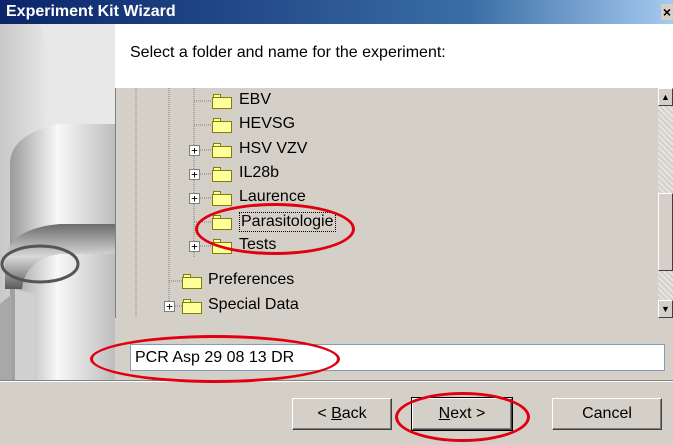 The height and width of the screenshot is (445, 673). I want to click on tree-item-label: Laurence, so click(272, 196).